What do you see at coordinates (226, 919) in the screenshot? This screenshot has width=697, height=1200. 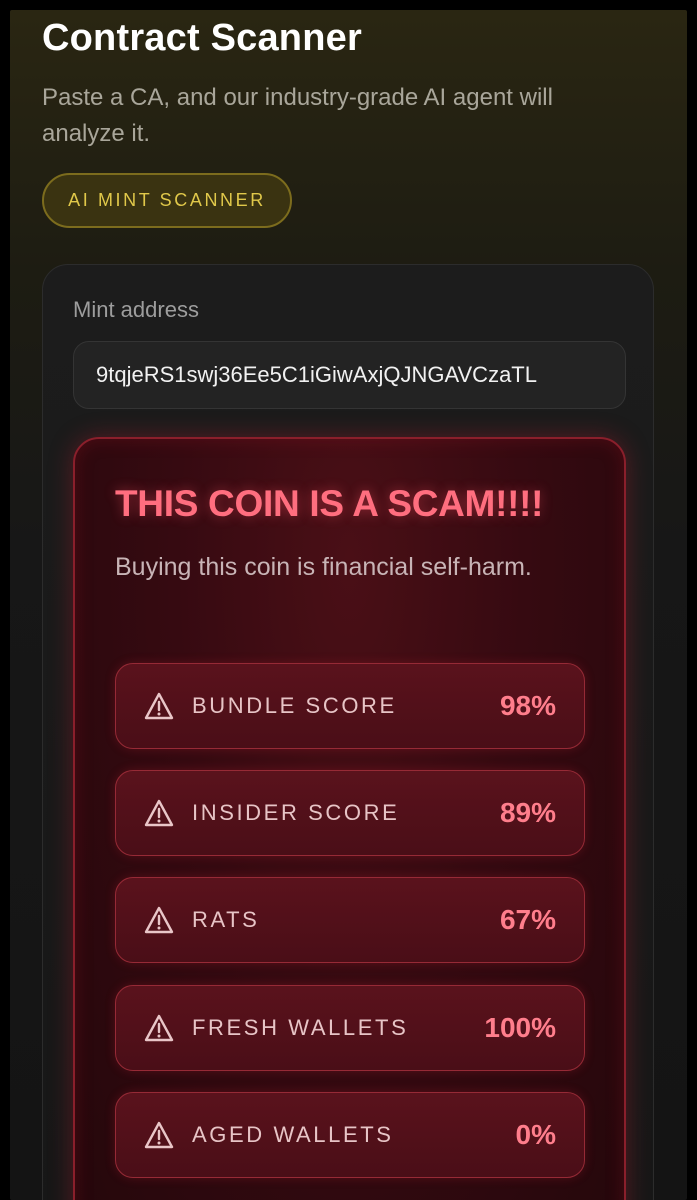 I see `score-label: RATS` at bounding box center [226, 919].